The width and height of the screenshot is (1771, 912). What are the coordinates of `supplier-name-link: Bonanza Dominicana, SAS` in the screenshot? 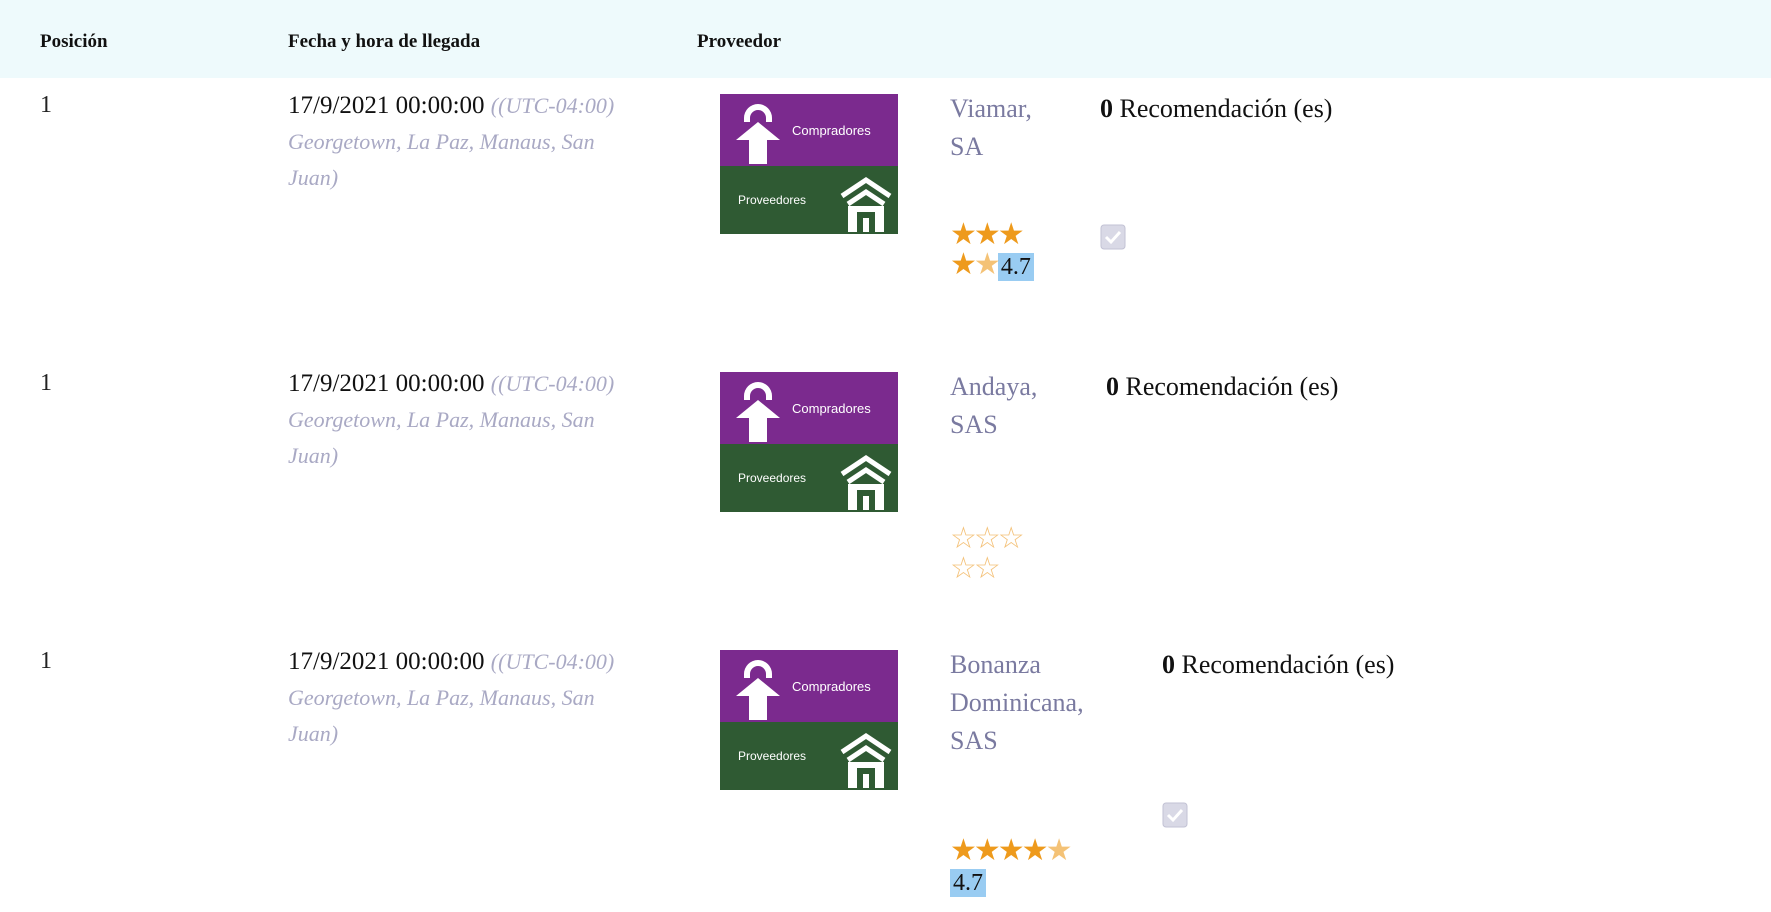 It's located at (1035, 703).